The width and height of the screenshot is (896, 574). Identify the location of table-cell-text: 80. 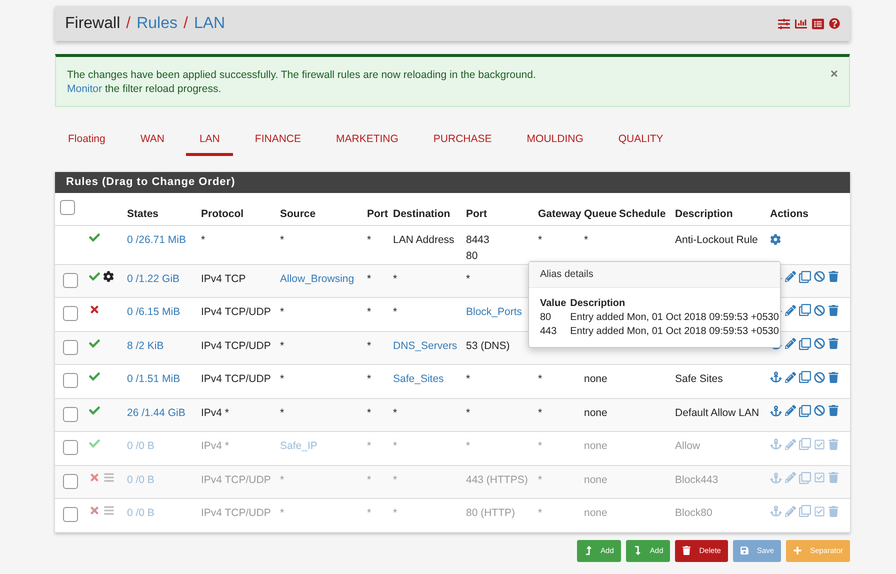
(472, 256).